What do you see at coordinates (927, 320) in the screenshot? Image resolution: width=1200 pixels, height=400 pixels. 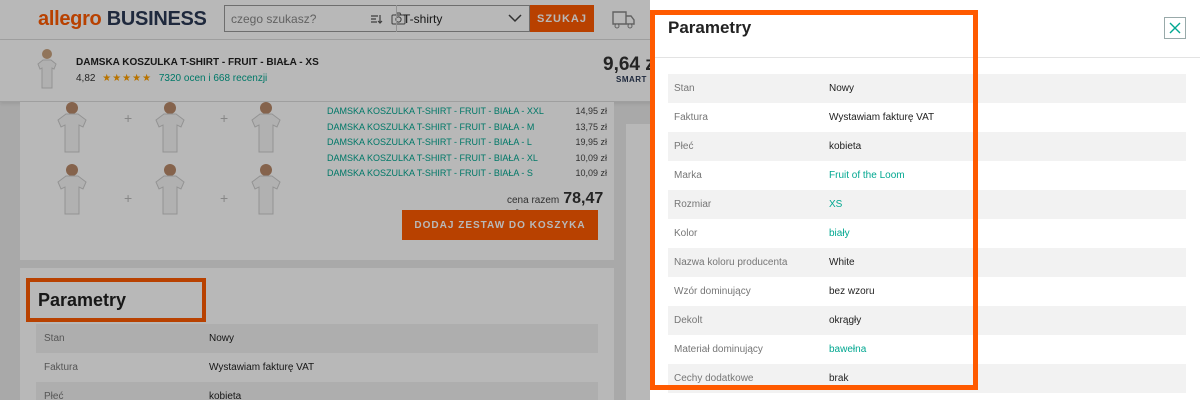 I see `parameter-row: Dekolt okrągły` at bounding box center [927, 320].